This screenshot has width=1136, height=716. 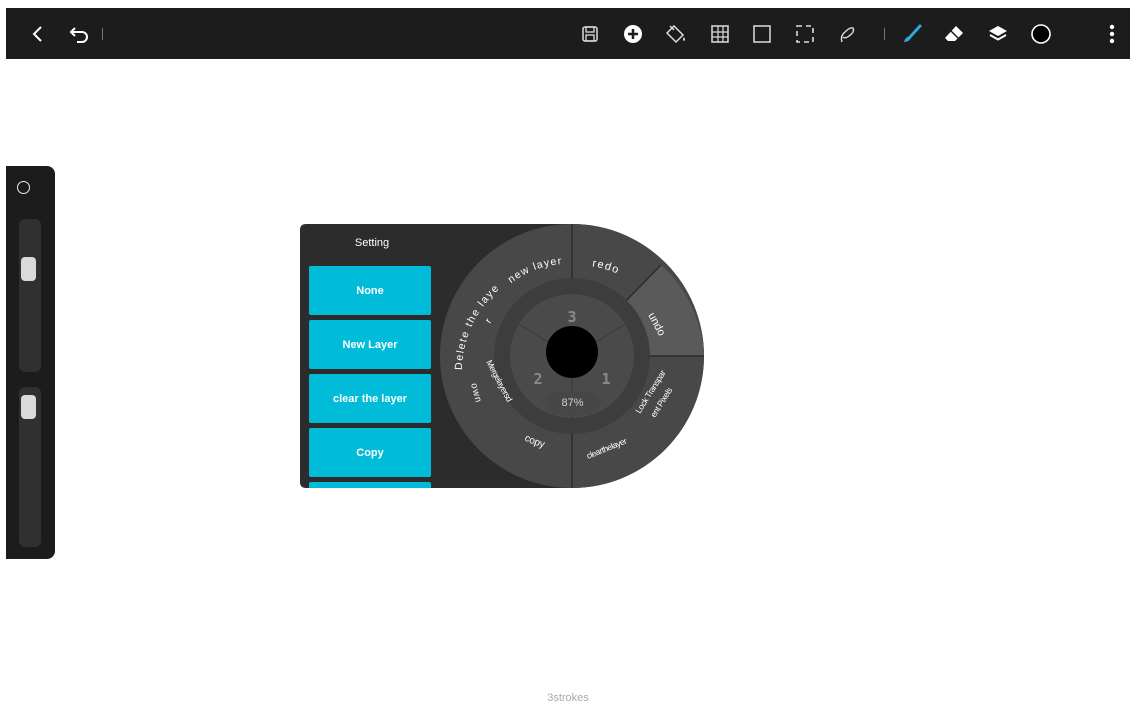 What do you see at coordinates (28, 269) in the screenshot?
I see `brush-size-slider-thumb` at bounding box center [28, 269].